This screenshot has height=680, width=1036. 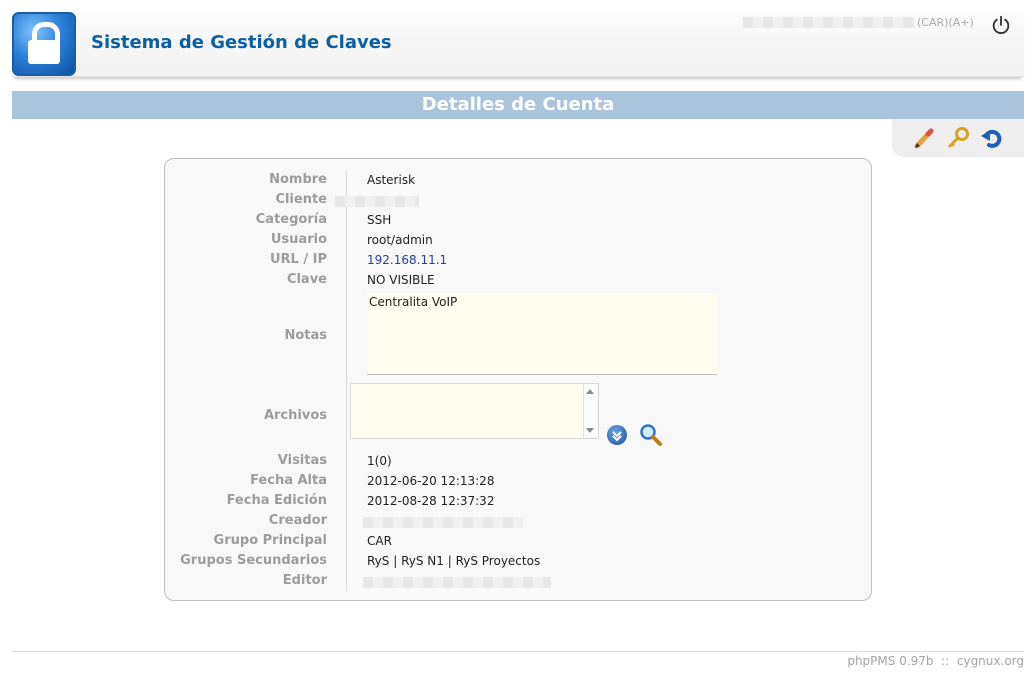 I want to click on label-nombre: Nombre, so click(x=298, y=179).